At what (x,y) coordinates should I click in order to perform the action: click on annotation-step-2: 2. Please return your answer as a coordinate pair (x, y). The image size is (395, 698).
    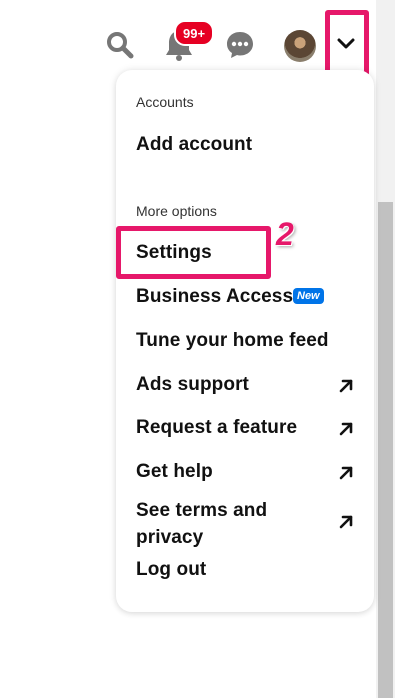
    Looking at the image, I should click on (285, 234).